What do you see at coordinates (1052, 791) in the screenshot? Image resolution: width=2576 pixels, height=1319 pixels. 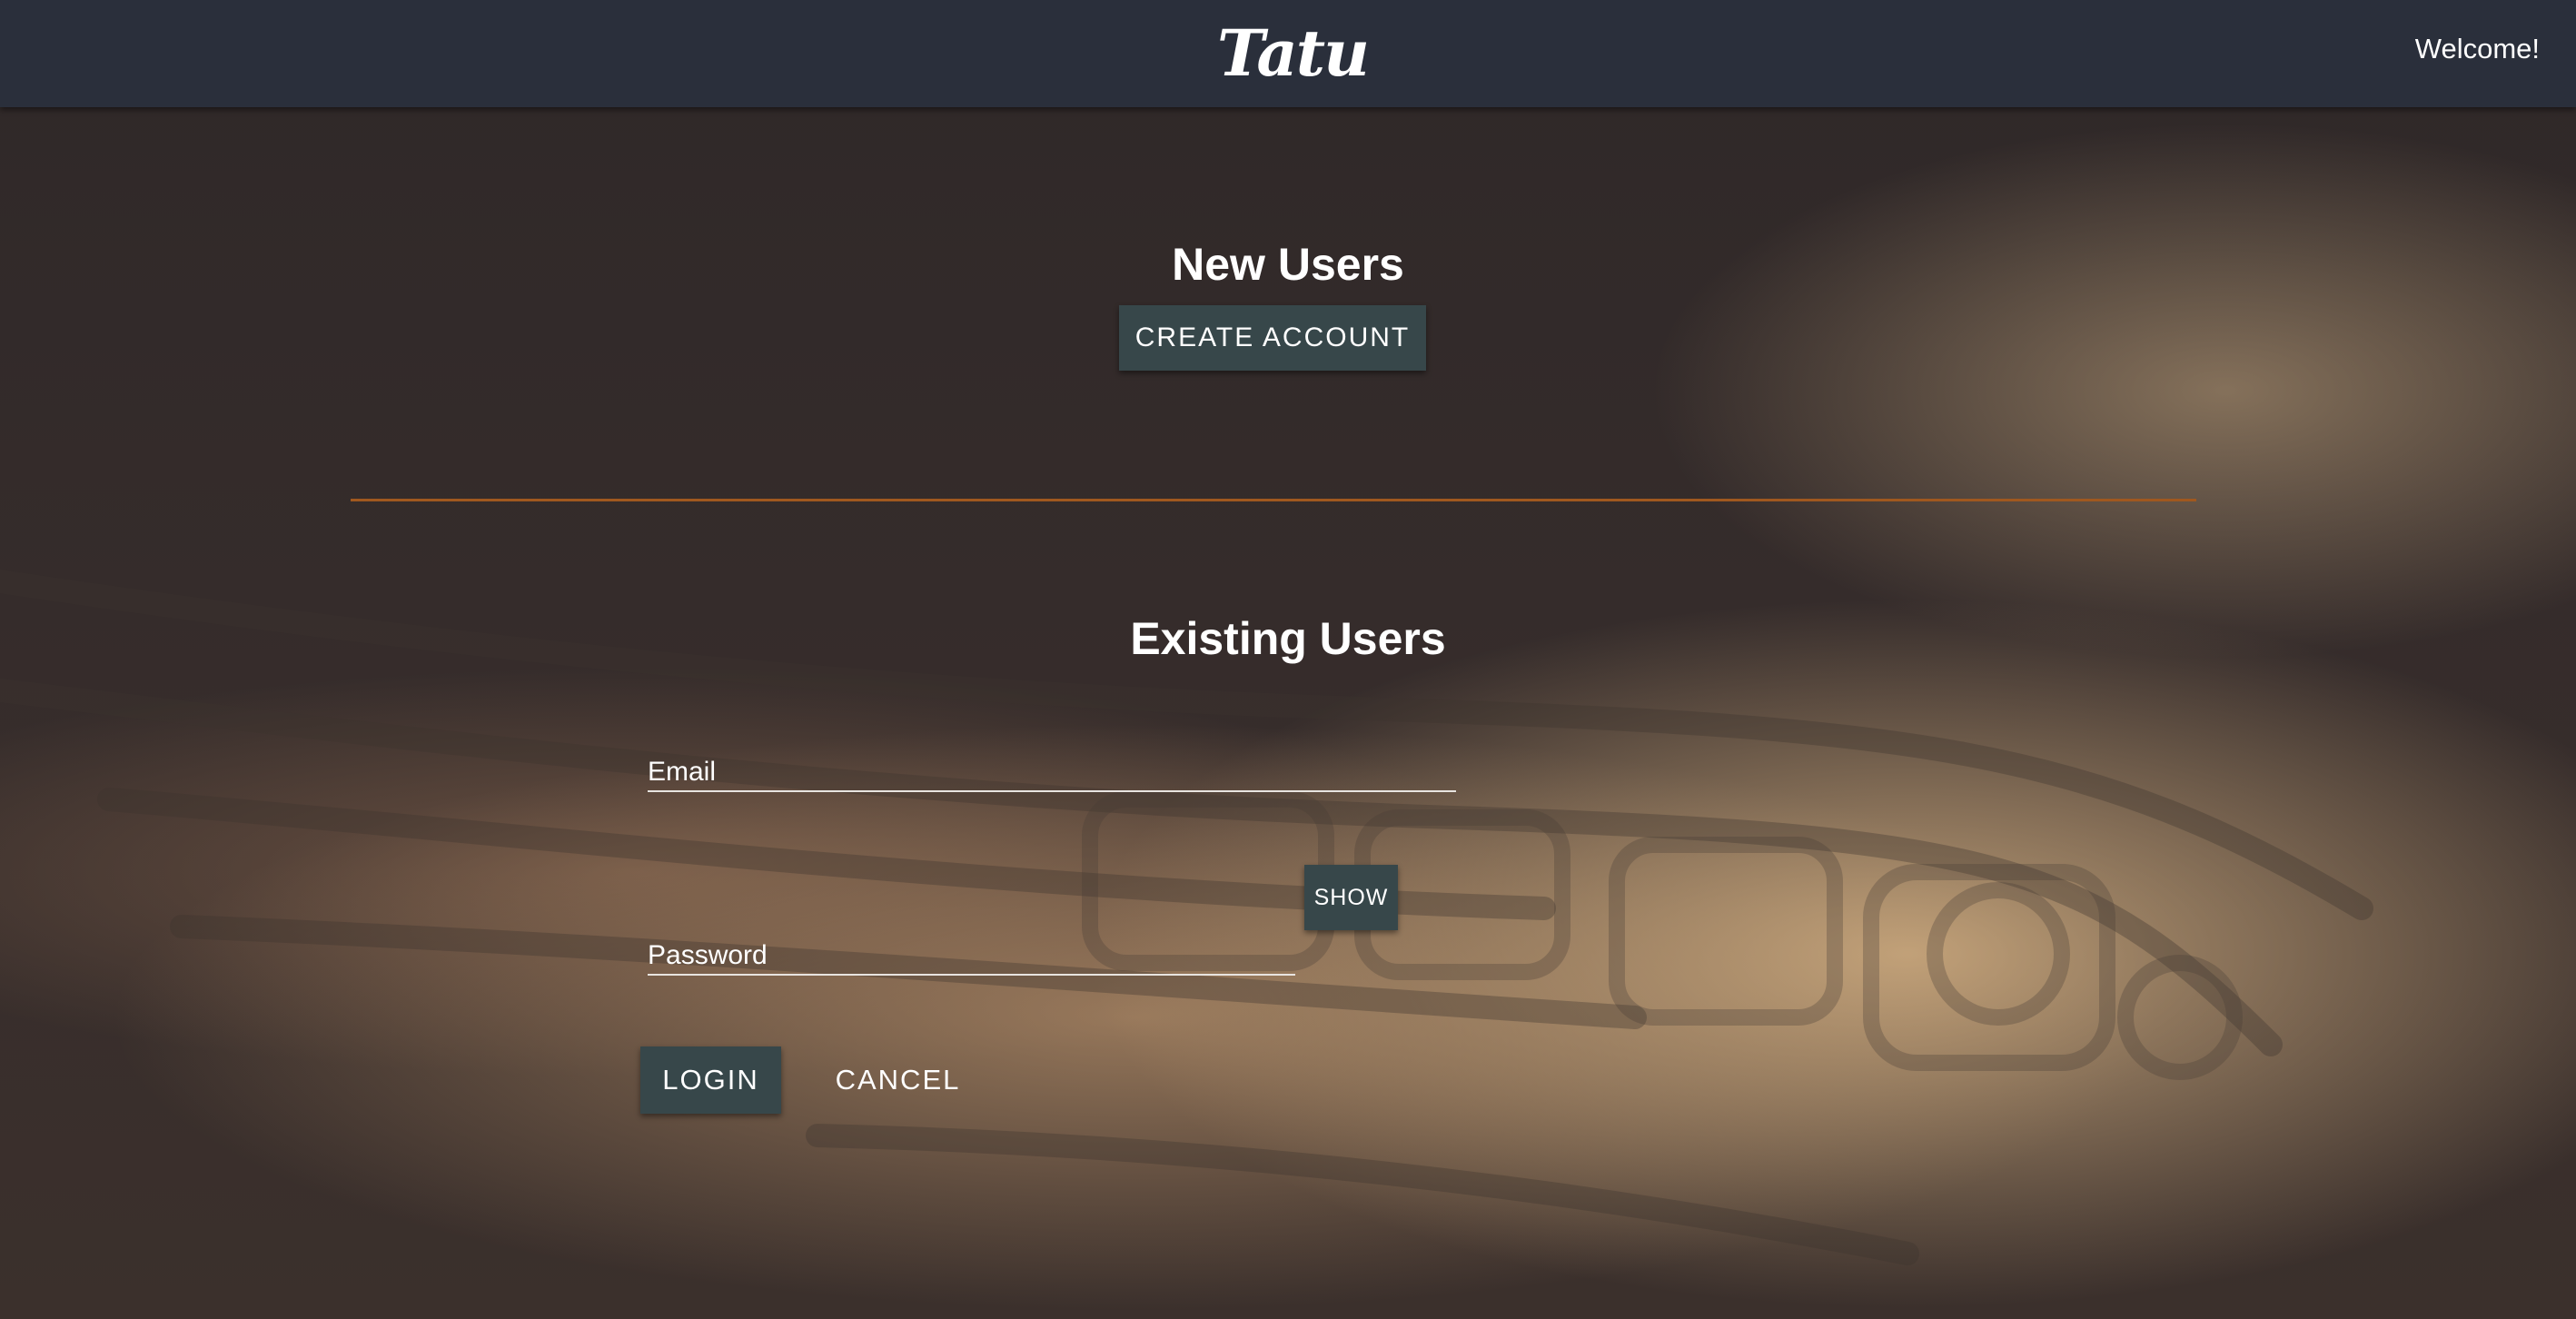 I see `email-underline` at bounding box center [1052, 791].